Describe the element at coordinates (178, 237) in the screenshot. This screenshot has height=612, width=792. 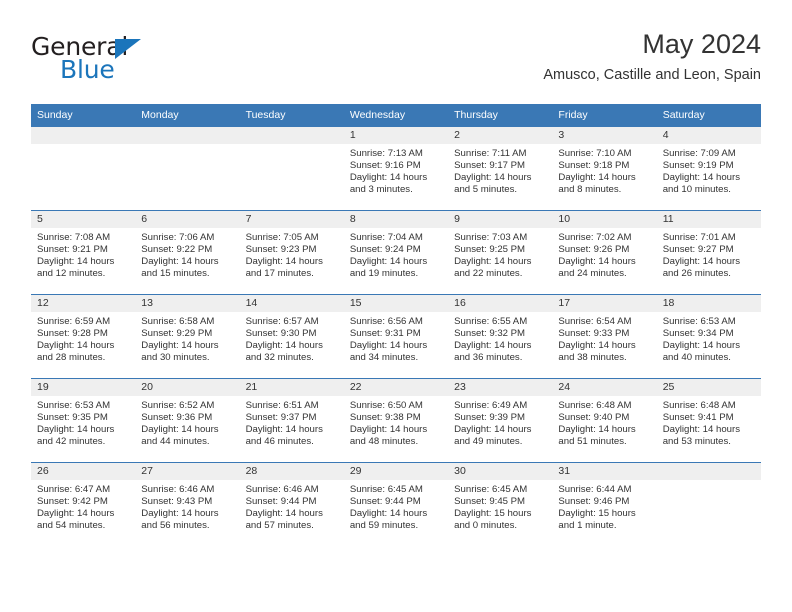
I see `sunrise-time: Sunrise: 7:06 AM` at that location.